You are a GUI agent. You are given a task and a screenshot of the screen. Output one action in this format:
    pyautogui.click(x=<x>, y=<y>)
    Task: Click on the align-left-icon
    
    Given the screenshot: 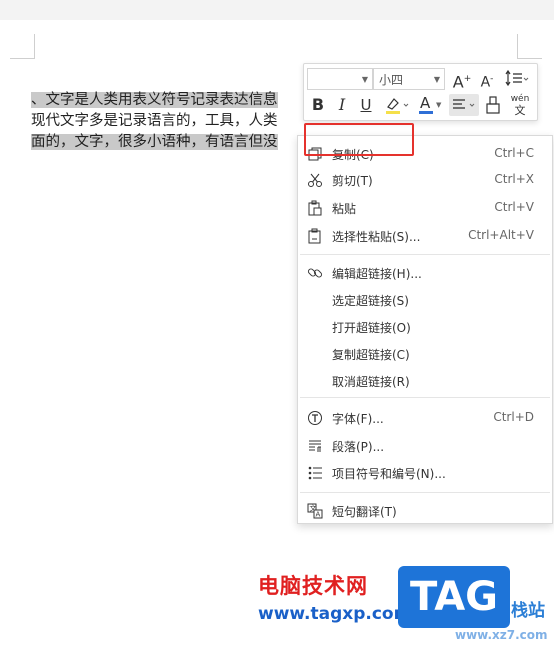 What is the action you would take?
    pyautogui.click(x=464, y=104)
    